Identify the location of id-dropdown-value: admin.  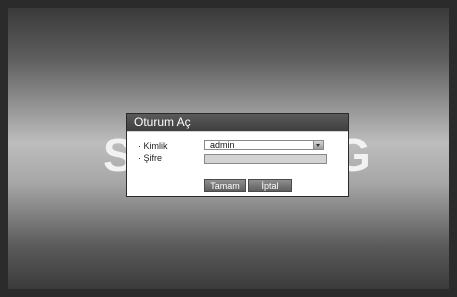
(222, 145).